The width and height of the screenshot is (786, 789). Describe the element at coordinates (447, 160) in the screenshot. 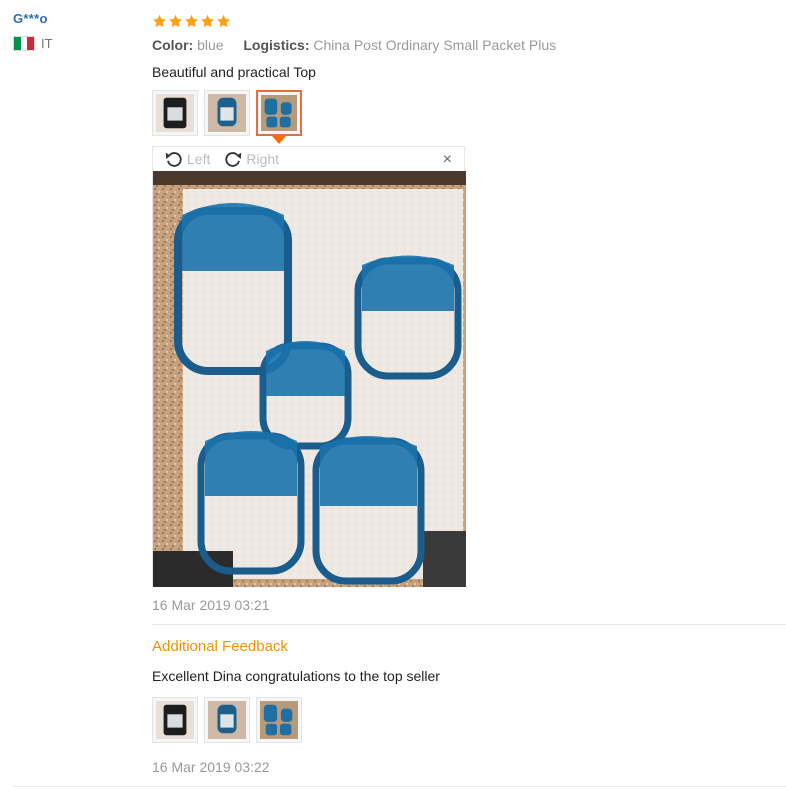

I see `close-icon: ×` at that location.